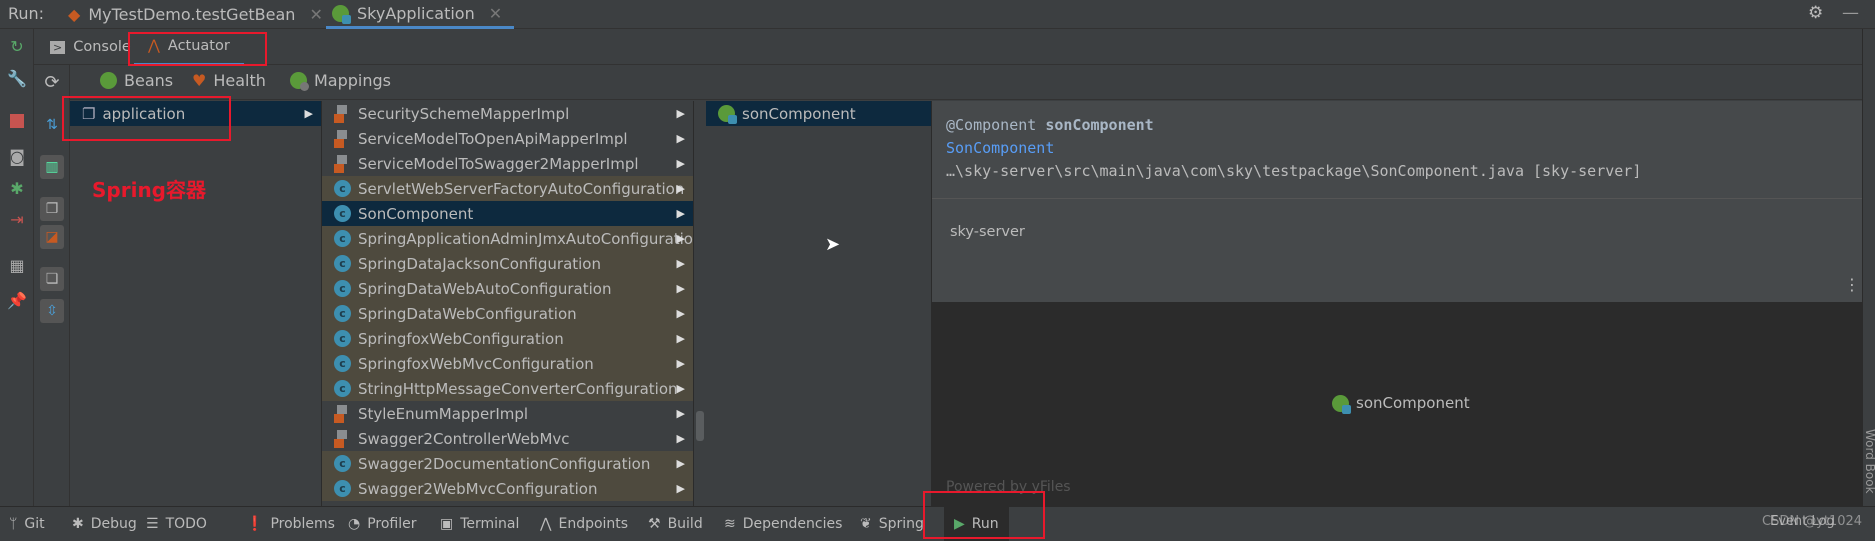  Describe the element at coordinates (52, 167) in the screenshot. I see `chart-icon: ▥` at that location.